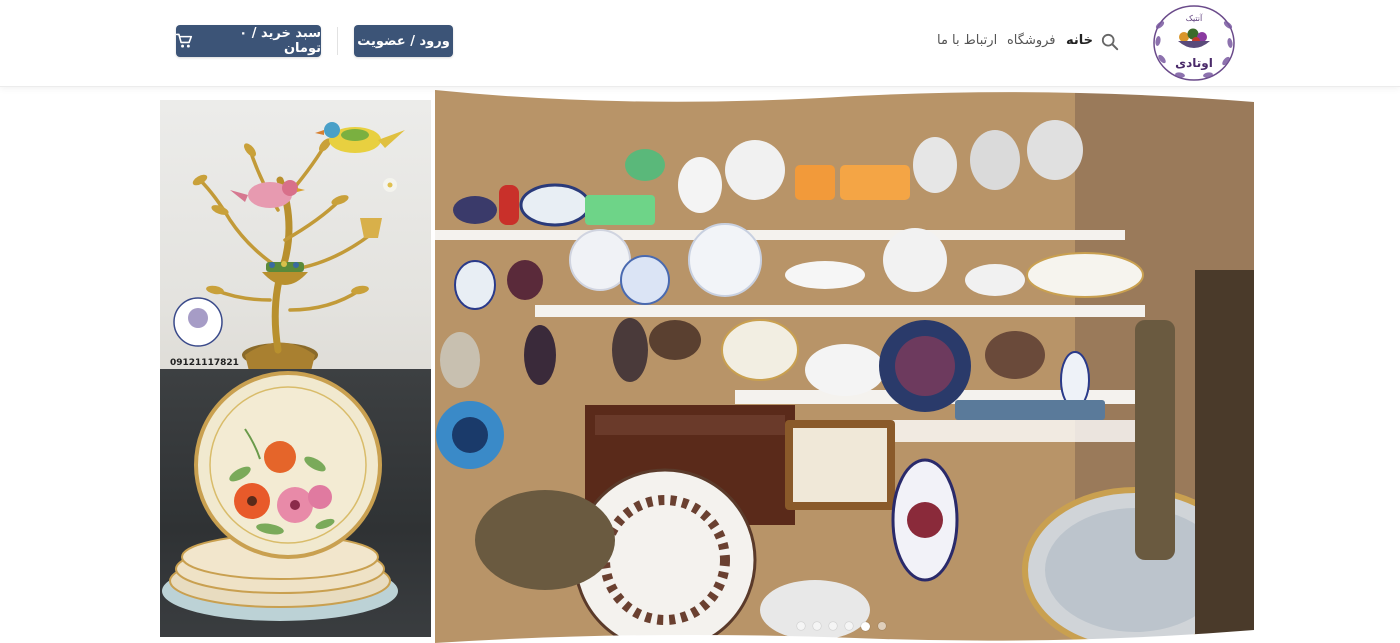  Describe the element at coordinates (280, 41) in the screenshot. I see `cart-button-label: سبد خرید / ۰ تومان` at that location.